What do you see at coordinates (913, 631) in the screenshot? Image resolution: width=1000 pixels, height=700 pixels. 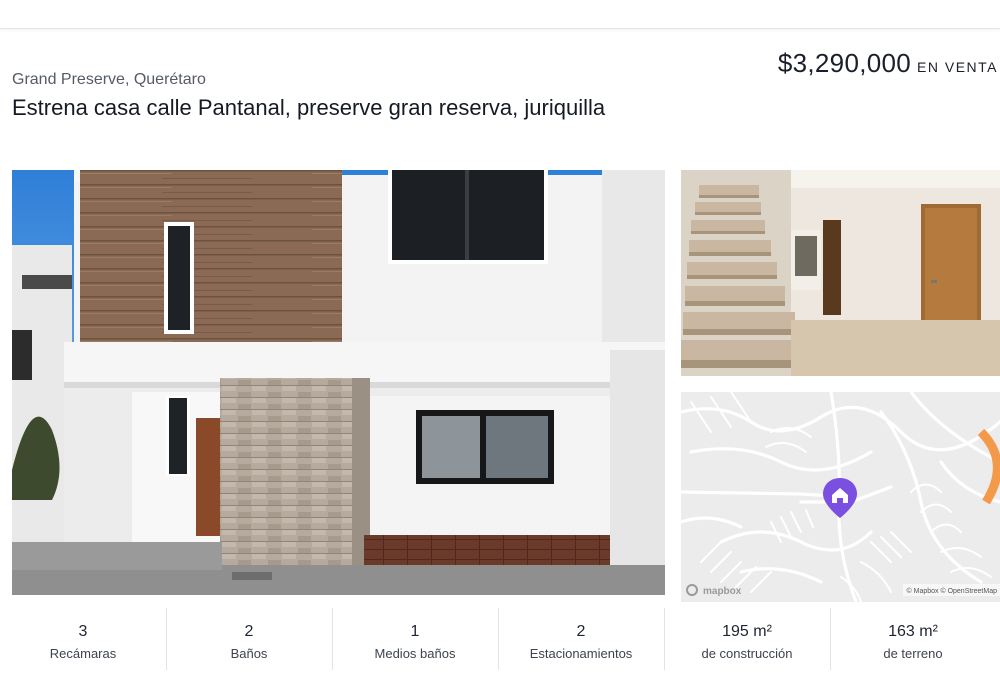 I see `stat-value: 163 m²` at bounding box center [913, 631].